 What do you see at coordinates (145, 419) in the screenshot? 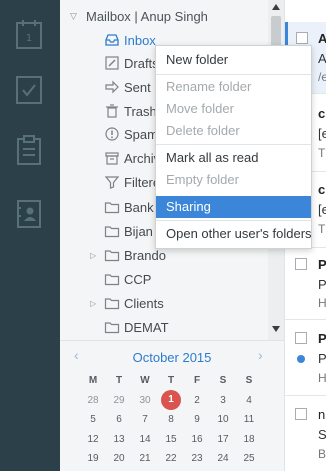
I see `calendar-day: 7` at bounding box center [145, 419].